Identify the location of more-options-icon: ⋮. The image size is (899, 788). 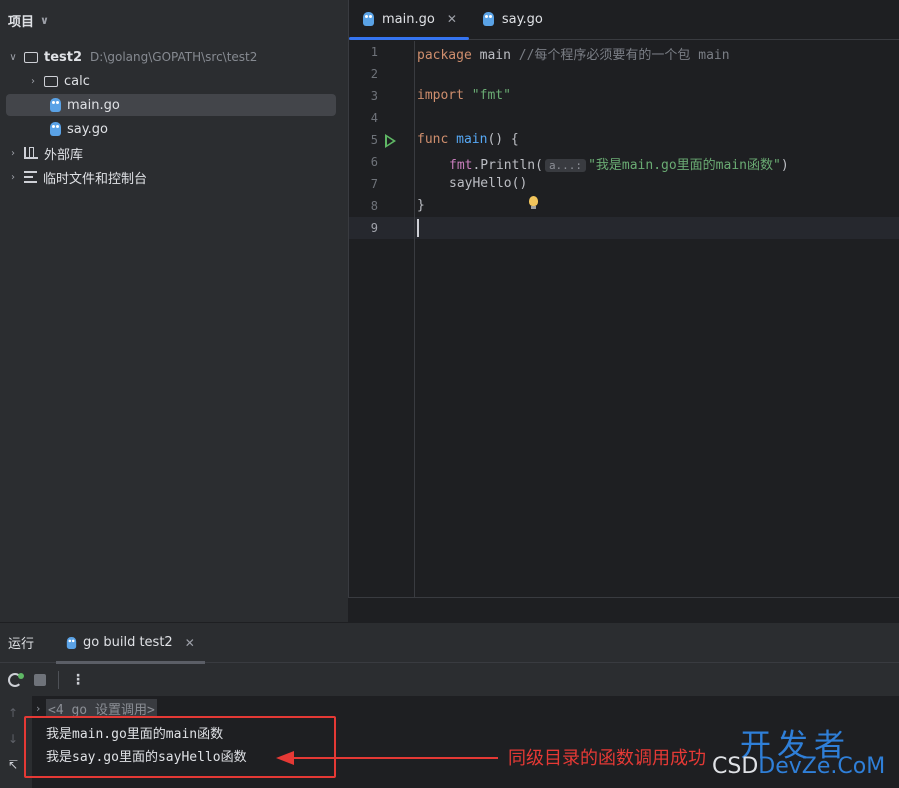
(78, 680).